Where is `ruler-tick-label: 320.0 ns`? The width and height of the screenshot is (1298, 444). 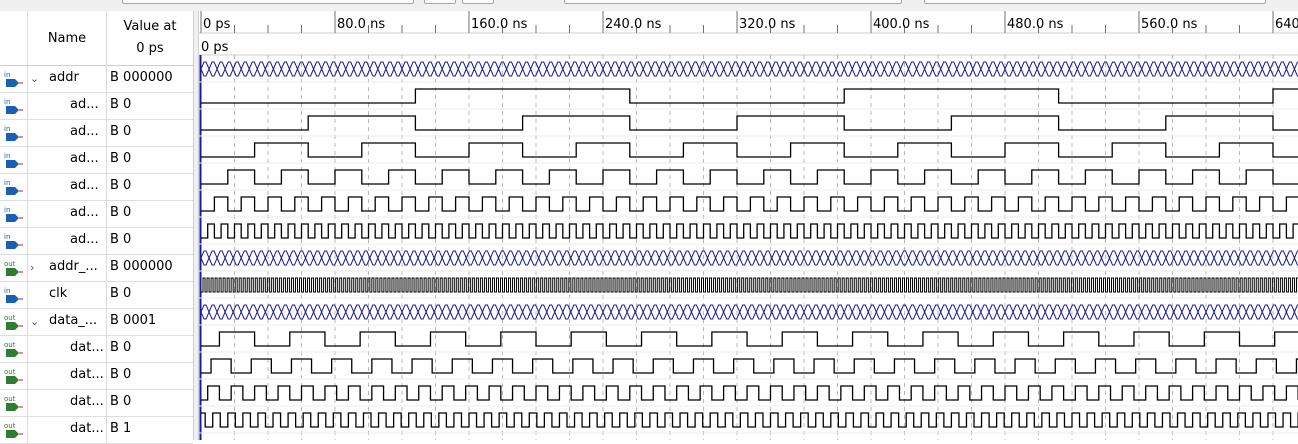 ruler-tick-label: 320.0 ns is located at coordinates (767, 24).